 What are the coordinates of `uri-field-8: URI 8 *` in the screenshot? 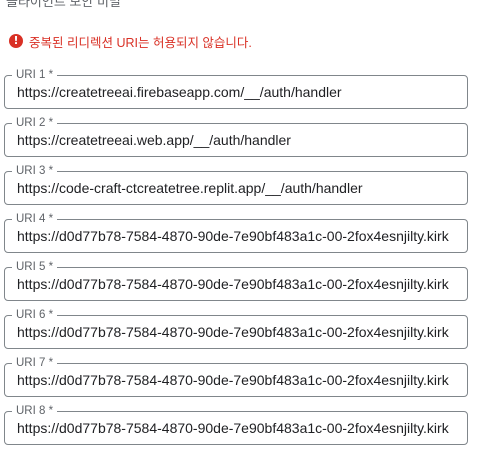 It's located at (236, 424).